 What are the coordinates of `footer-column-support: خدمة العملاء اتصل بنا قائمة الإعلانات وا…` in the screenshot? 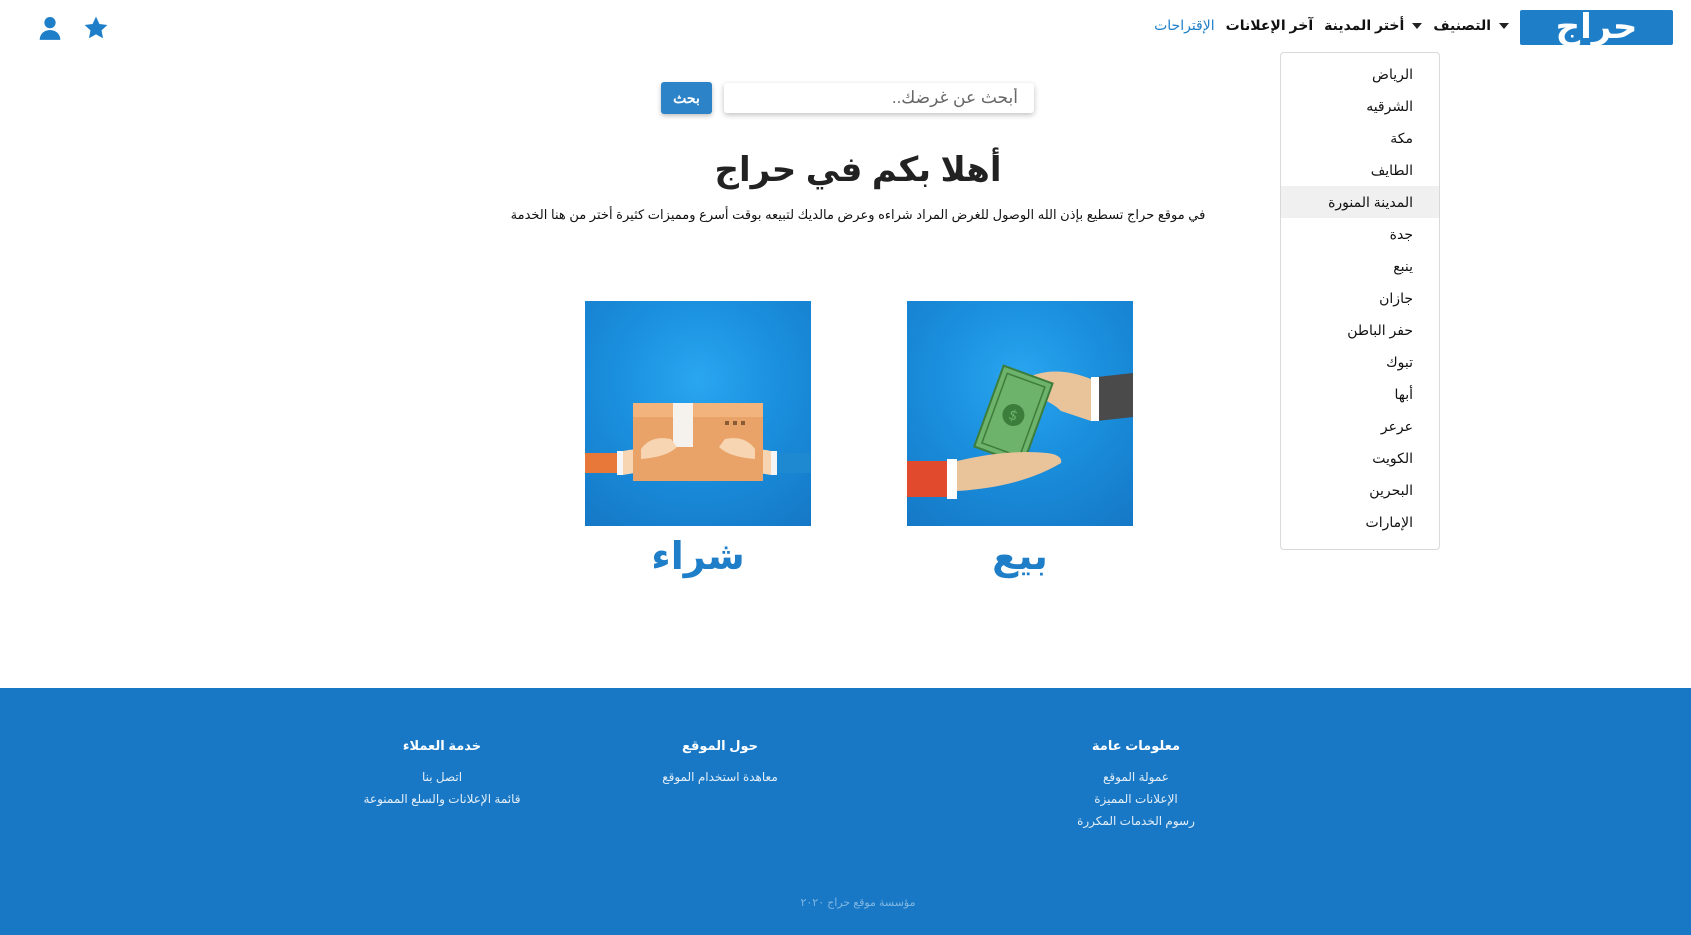 It's located at (442, 774).